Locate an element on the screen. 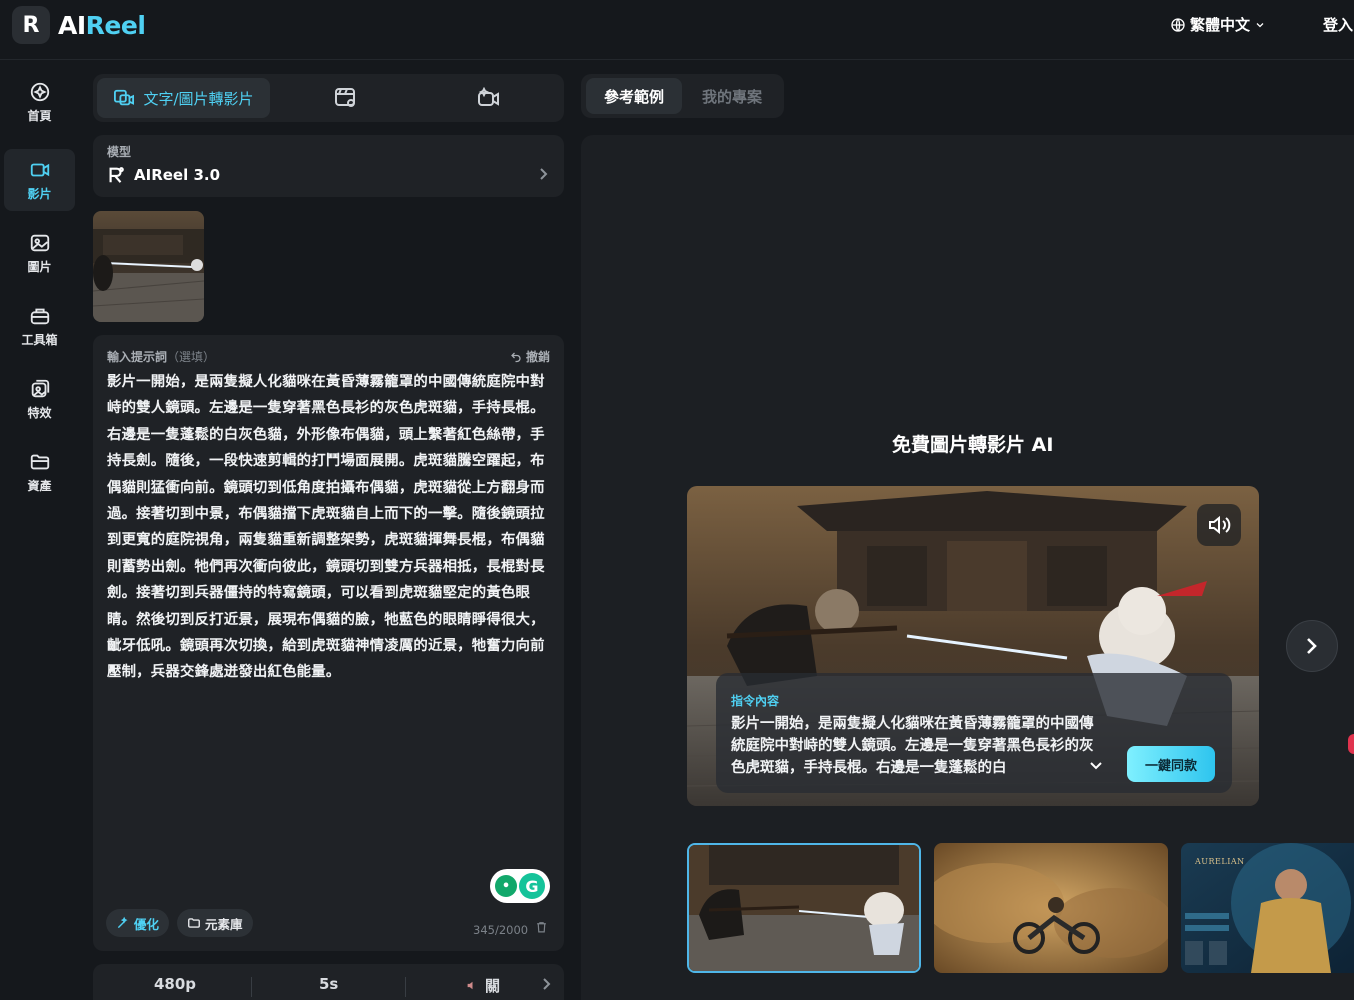  trash-icon is located at coordinates (541, 927).